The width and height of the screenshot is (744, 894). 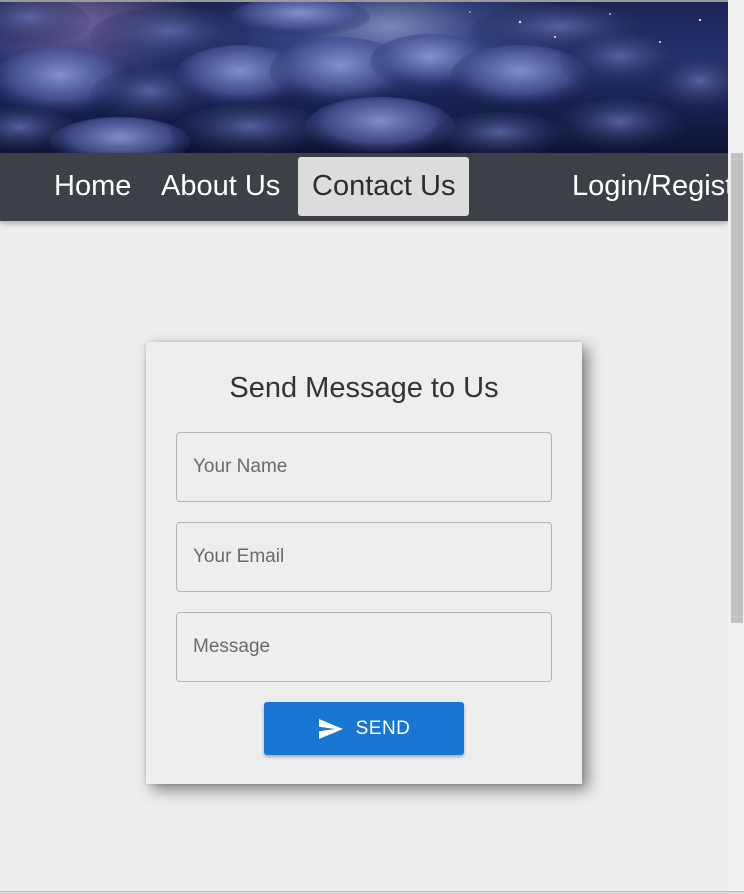 What do you see at coordinates (384, 186) in the screenshot?
I see `nav-contact-us: Contact Us` at bounding box center [384, 186].